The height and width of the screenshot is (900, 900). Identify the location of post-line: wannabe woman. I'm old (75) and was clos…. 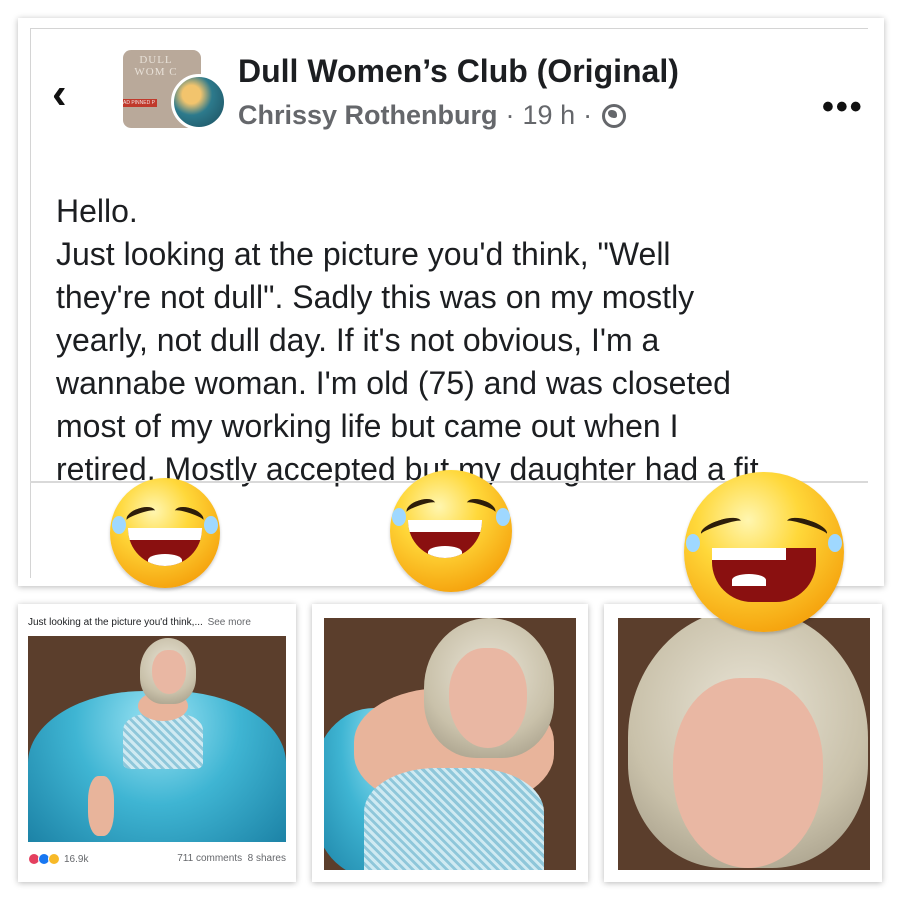
(393, 383).